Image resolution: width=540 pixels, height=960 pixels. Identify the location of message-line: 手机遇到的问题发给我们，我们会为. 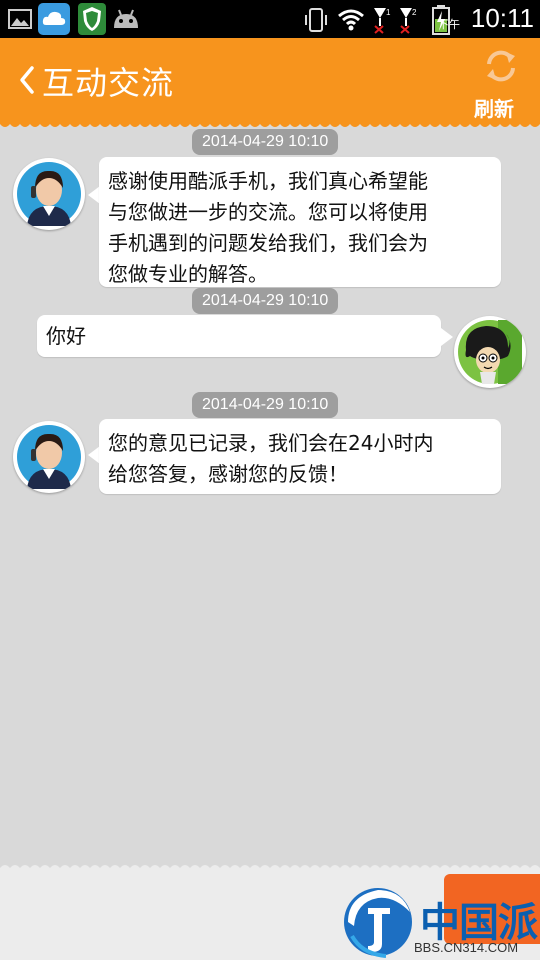
(268, 243).